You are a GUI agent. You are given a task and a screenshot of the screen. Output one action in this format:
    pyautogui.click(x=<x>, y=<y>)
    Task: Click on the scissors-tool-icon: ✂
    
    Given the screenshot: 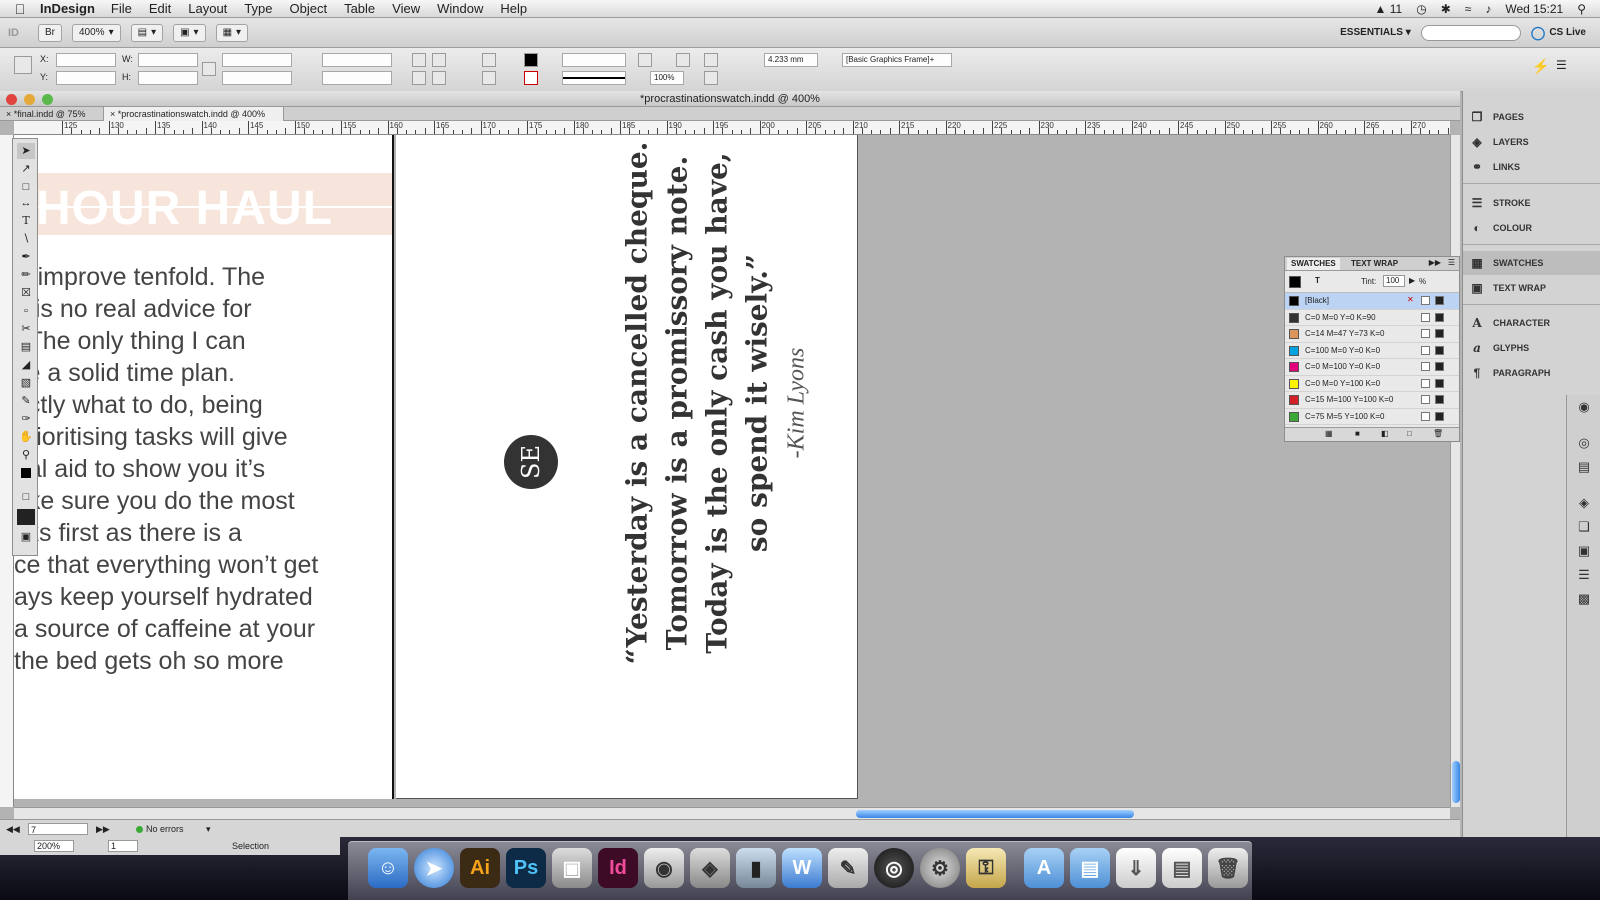 What is the action you would take?
    pyautogui.click(x=26, y=329)
    